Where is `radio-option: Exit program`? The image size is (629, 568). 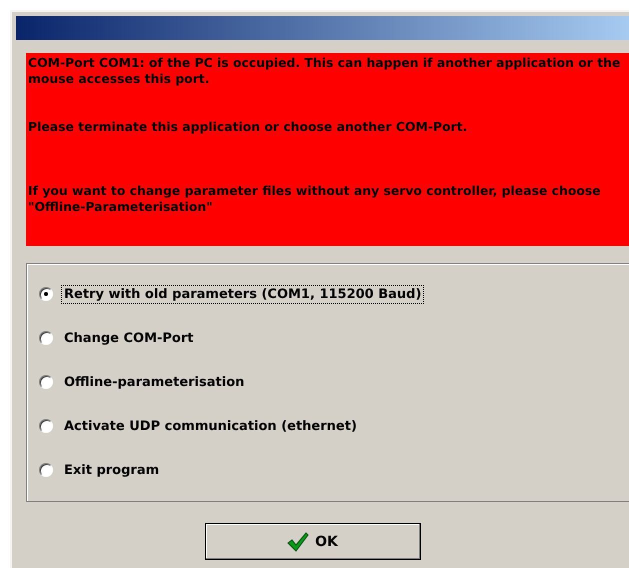
radio-option: Exit program is located at coordinates (334, 470).